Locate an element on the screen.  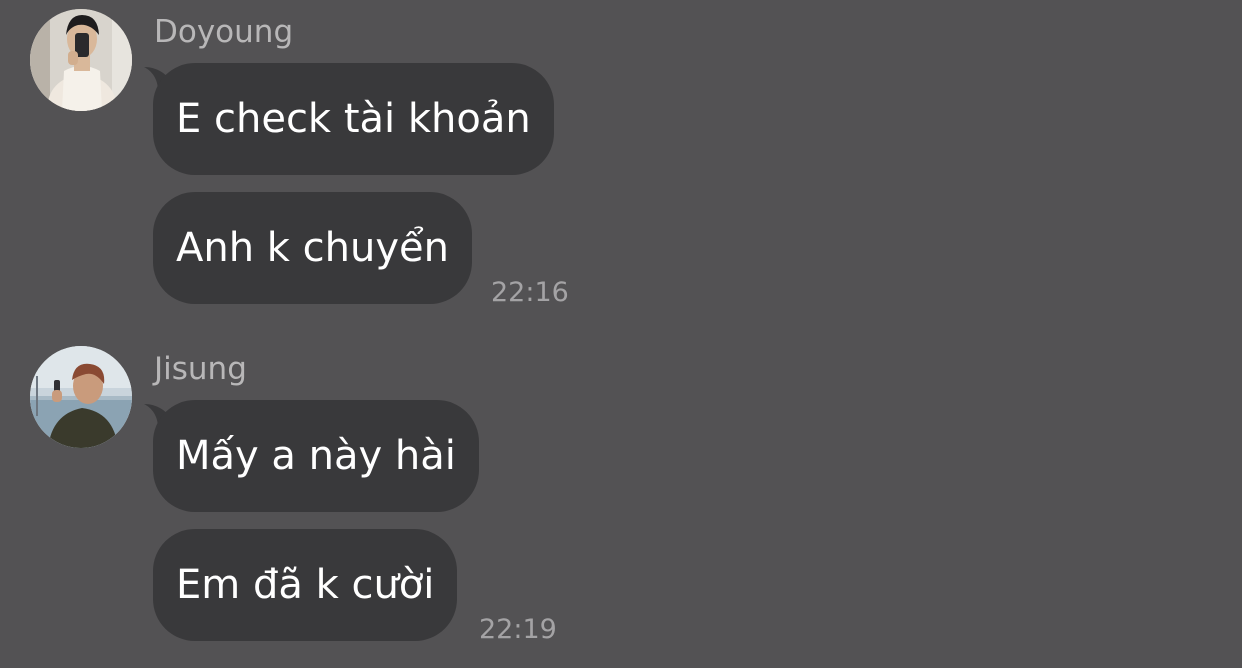
message-bubble: E check tài khoản is located at coordinates (353, 119).